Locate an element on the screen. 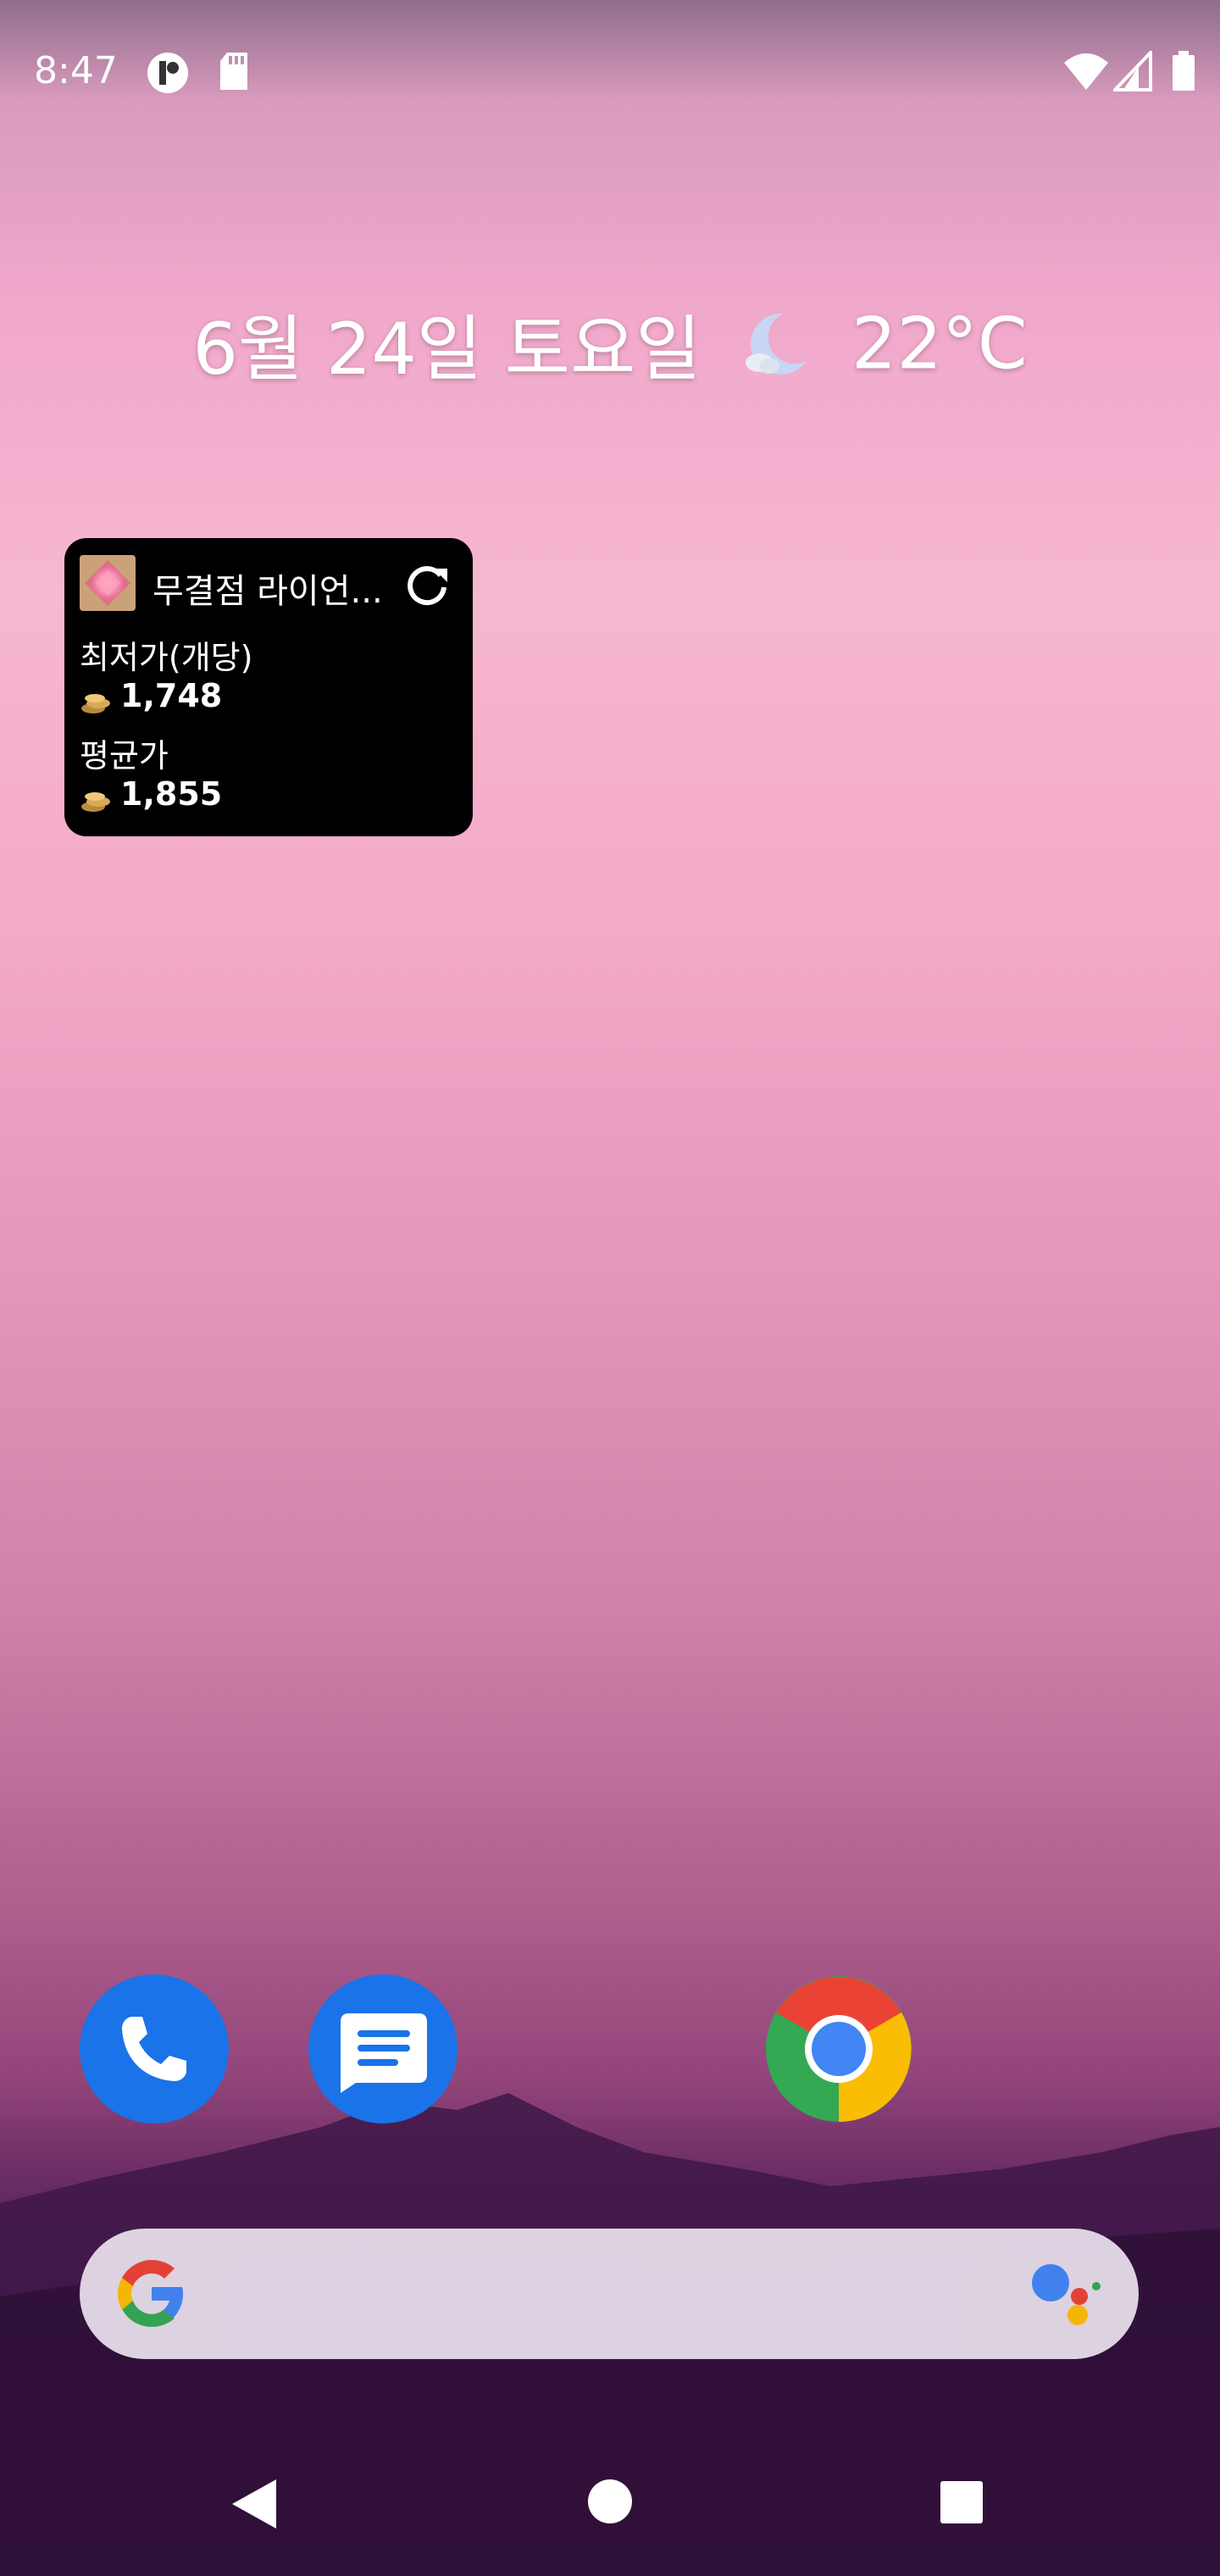  back-icon is located at coordinates (254, 2505).